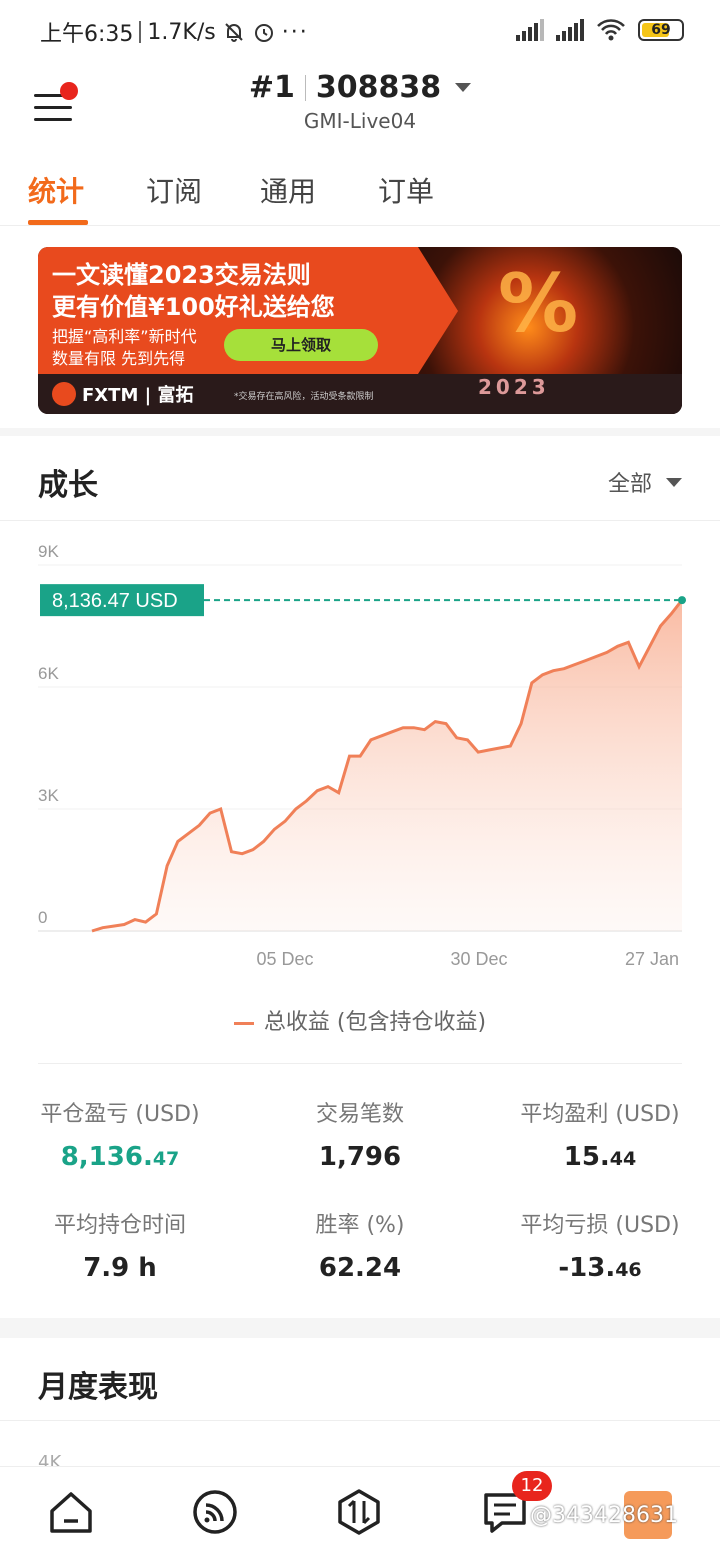  I want to click on range-filter-label: 全部, so click(629, 484).